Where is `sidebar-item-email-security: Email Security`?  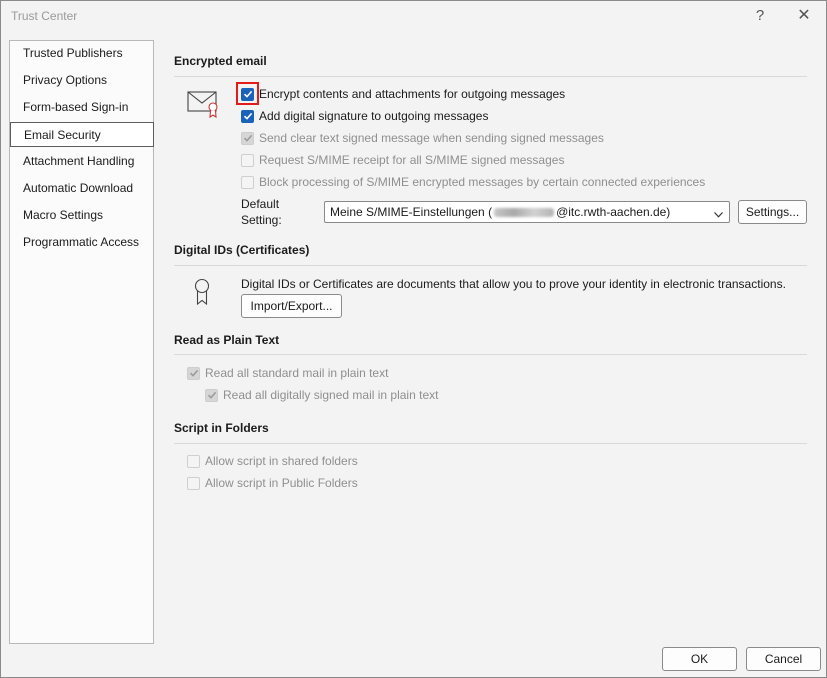 sidebar-item-email-security: Email Security is located at coordinates (82, 134).